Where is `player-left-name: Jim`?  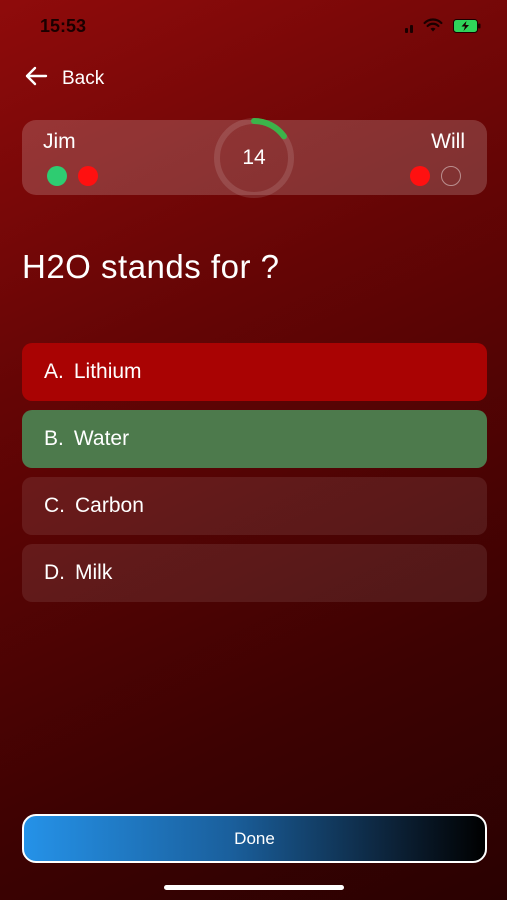 player-left-name: Jim is located at coordinates (59, 141).